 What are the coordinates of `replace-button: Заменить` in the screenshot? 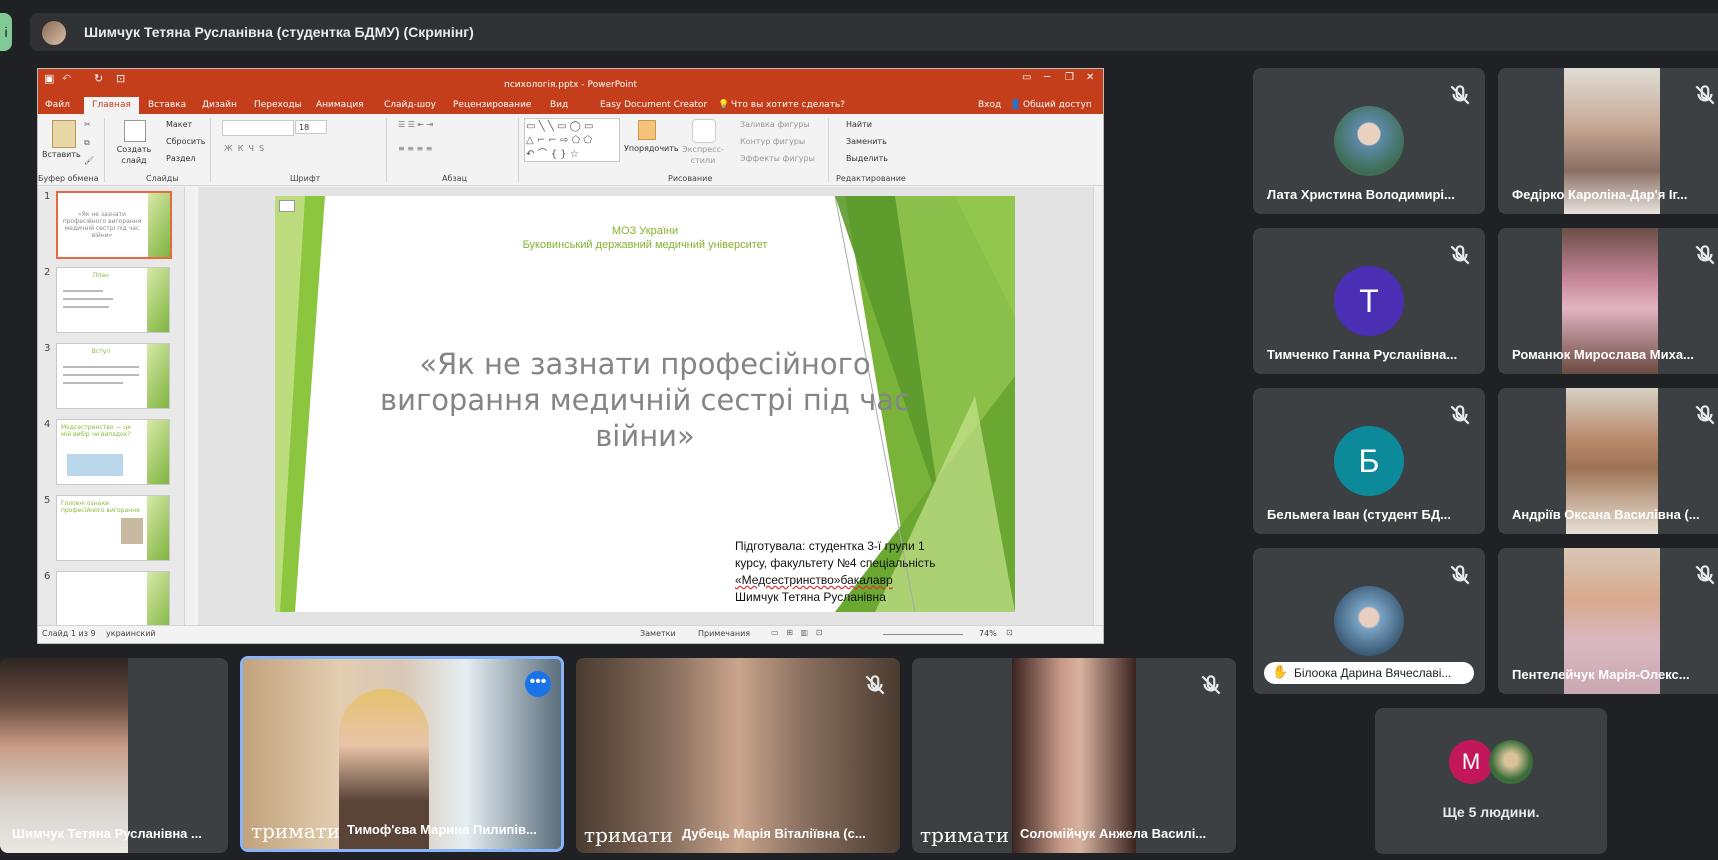 It's located at (866, 141).